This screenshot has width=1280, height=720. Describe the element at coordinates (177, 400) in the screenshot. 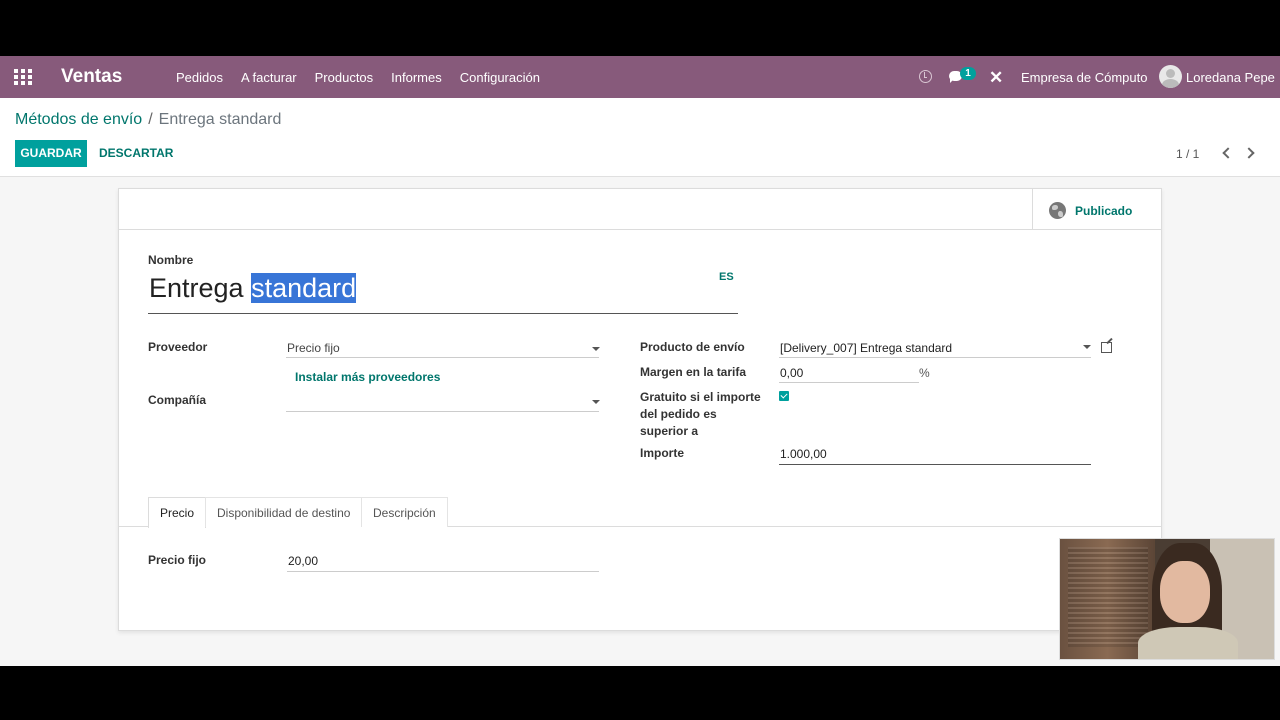

I see `company-label: Compañía` at that location.